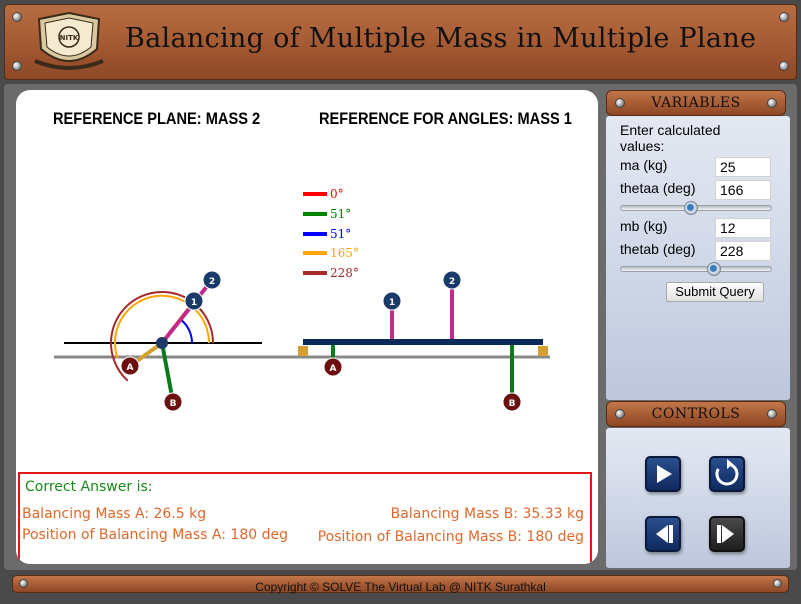 The image size is (801, 604). I want to click on variables-header: VARIABLES, so click(696, 103).